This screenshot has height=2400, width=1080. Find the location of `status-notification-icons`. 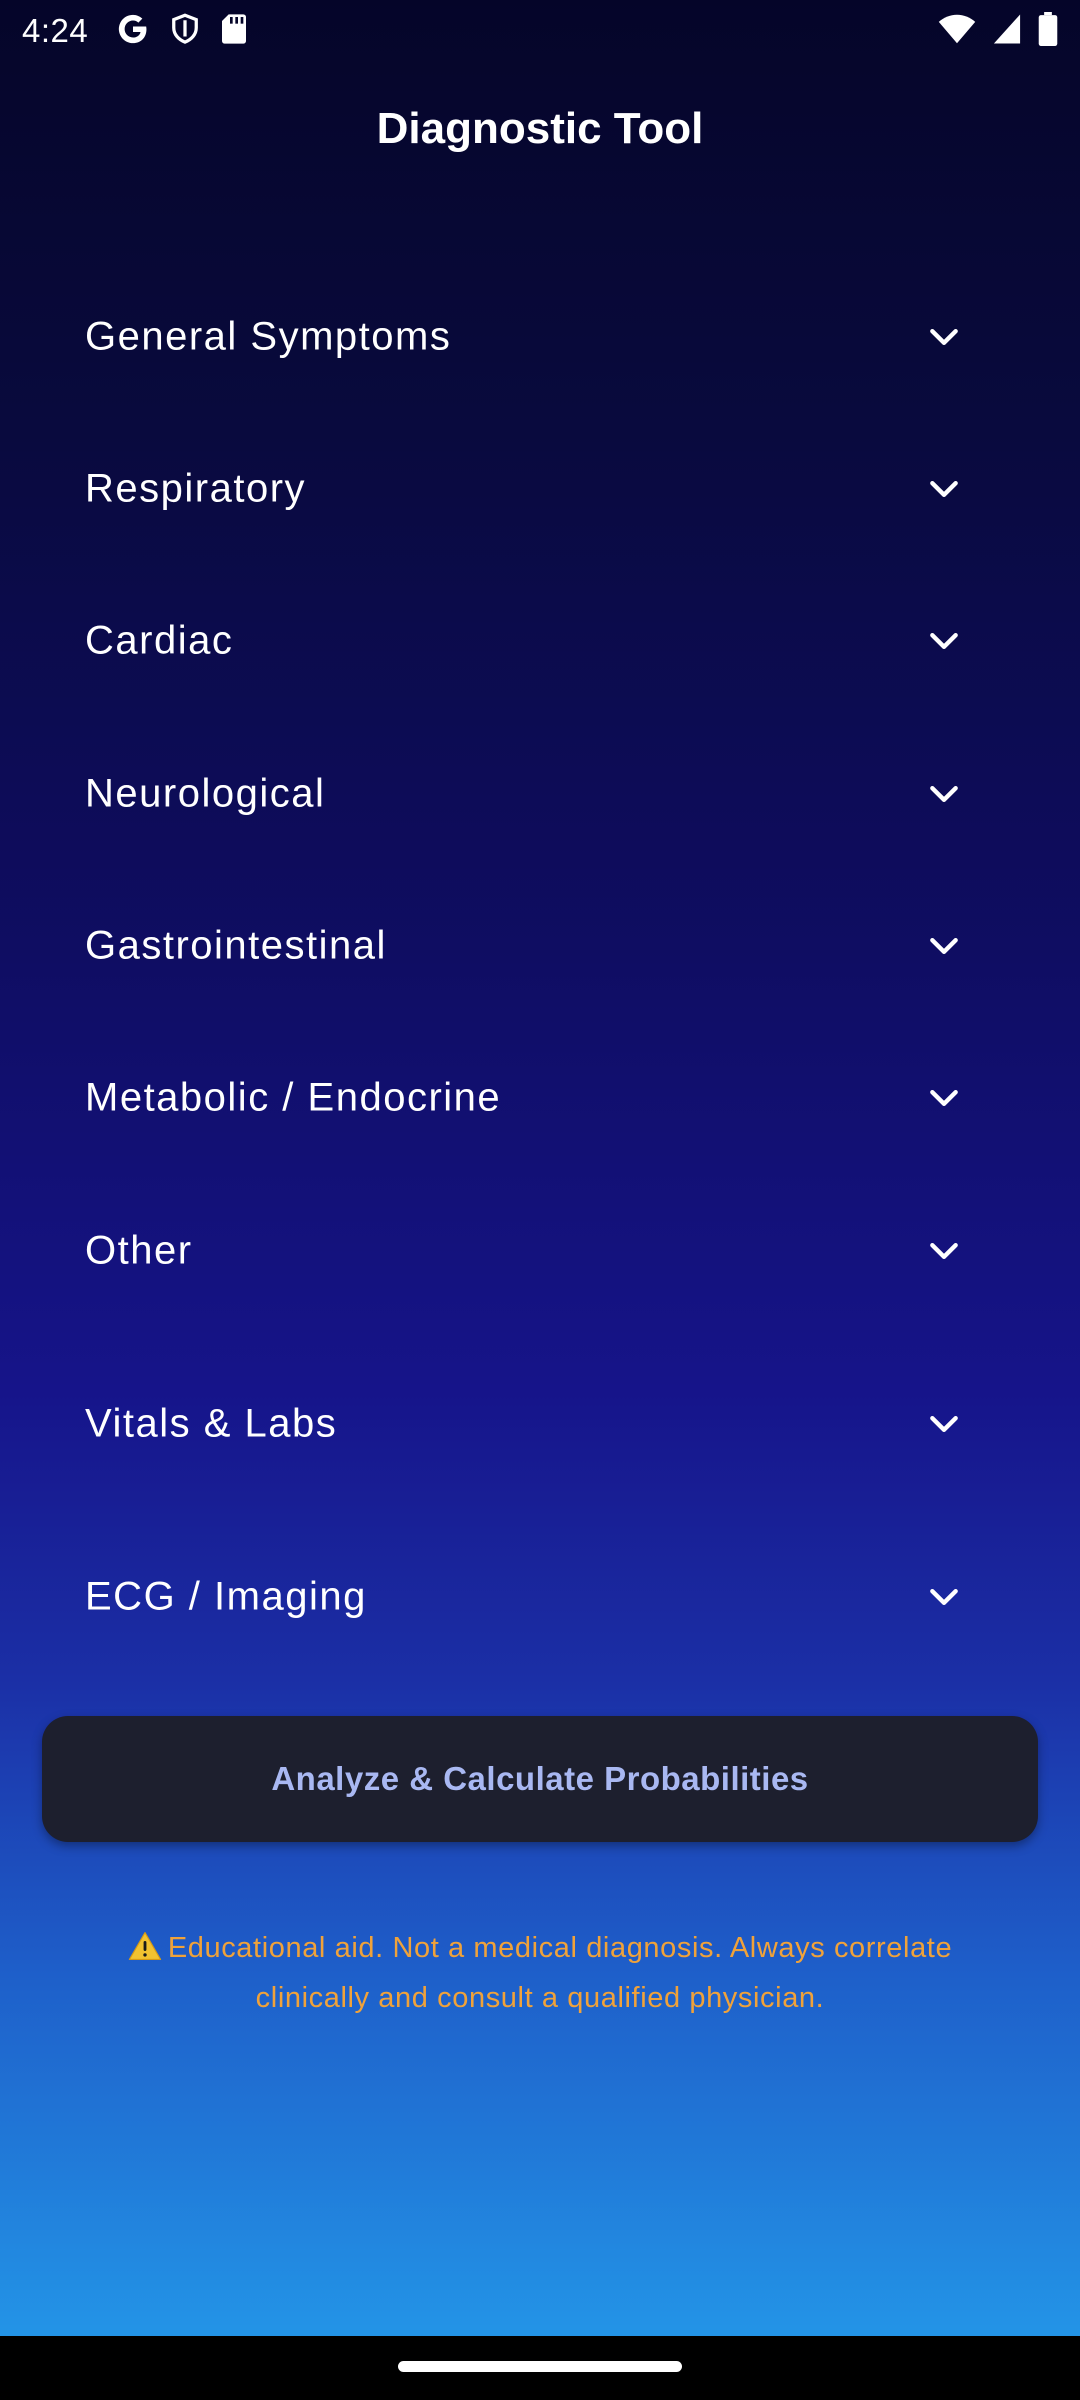

status-notification-icons is located at coordinates (182, 29).